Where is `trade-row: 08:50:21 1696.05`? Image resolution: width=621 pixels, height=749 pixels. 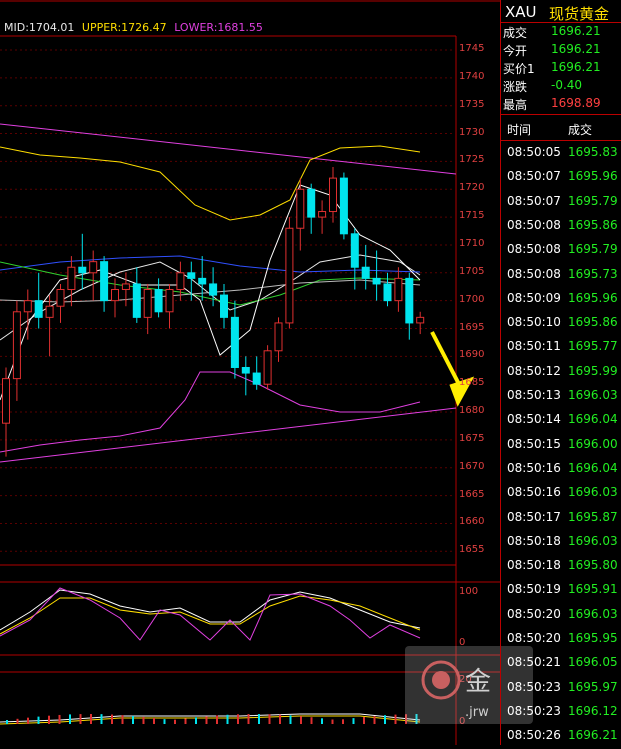 trade-row: 08:50:21 1696.05 is located at coordinates (561, 664).